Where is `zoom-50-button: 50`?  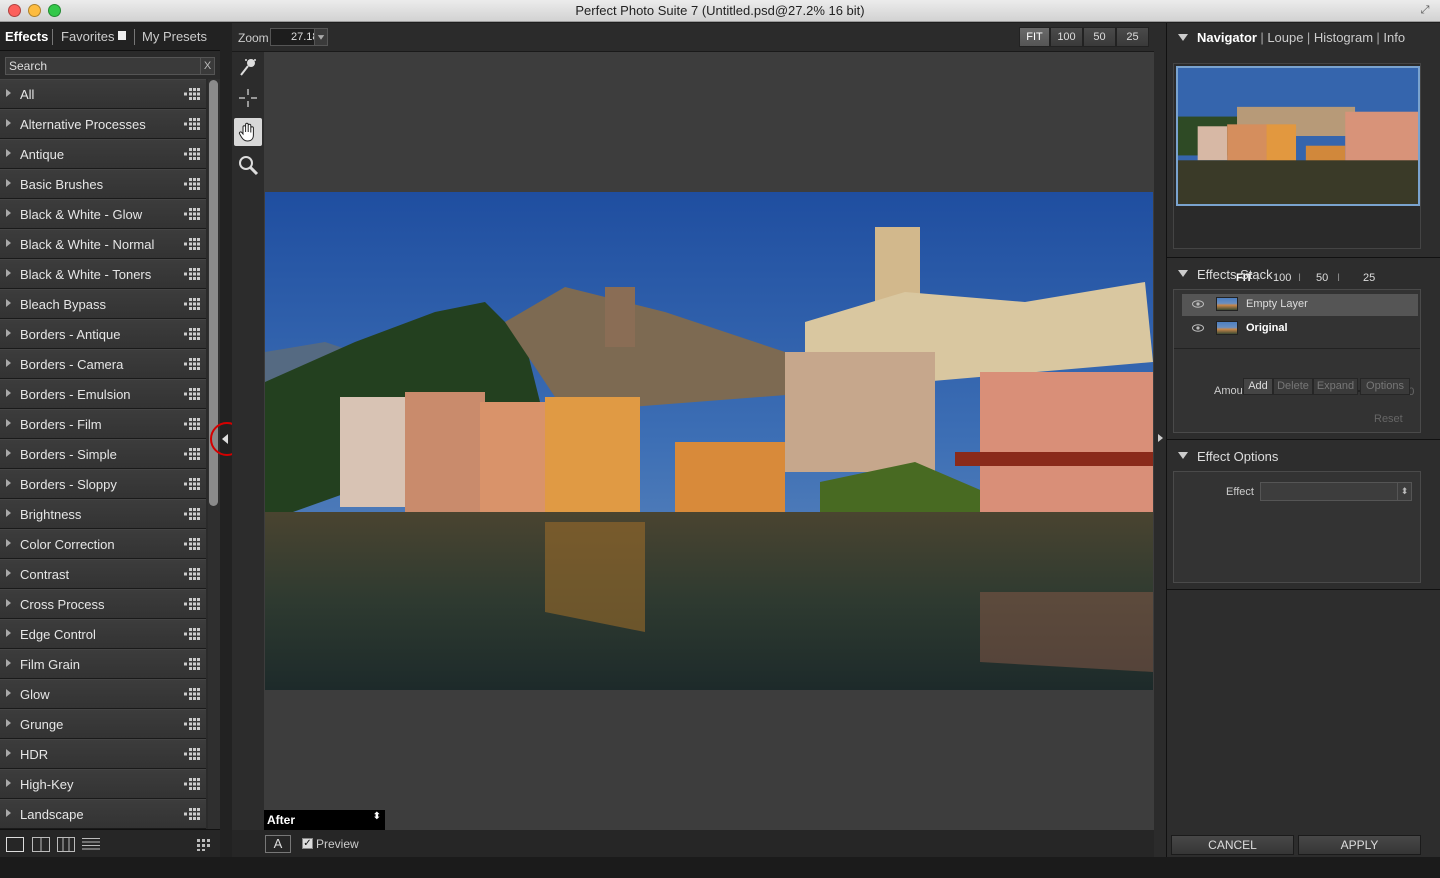 zoom-50-button: 50 is located at coordinates (1099, 37).